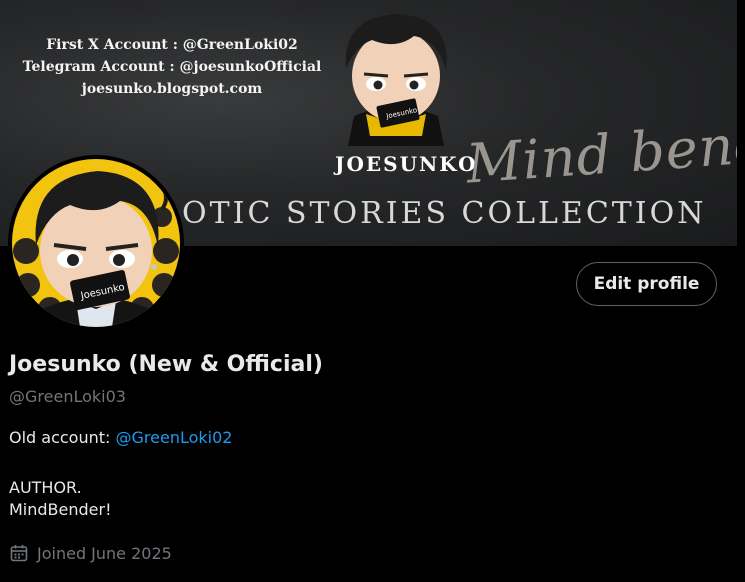 This screenshot has height=582, width=745. I want to click on banner-mascot-illustration: Joesunko, so click(396, 80).